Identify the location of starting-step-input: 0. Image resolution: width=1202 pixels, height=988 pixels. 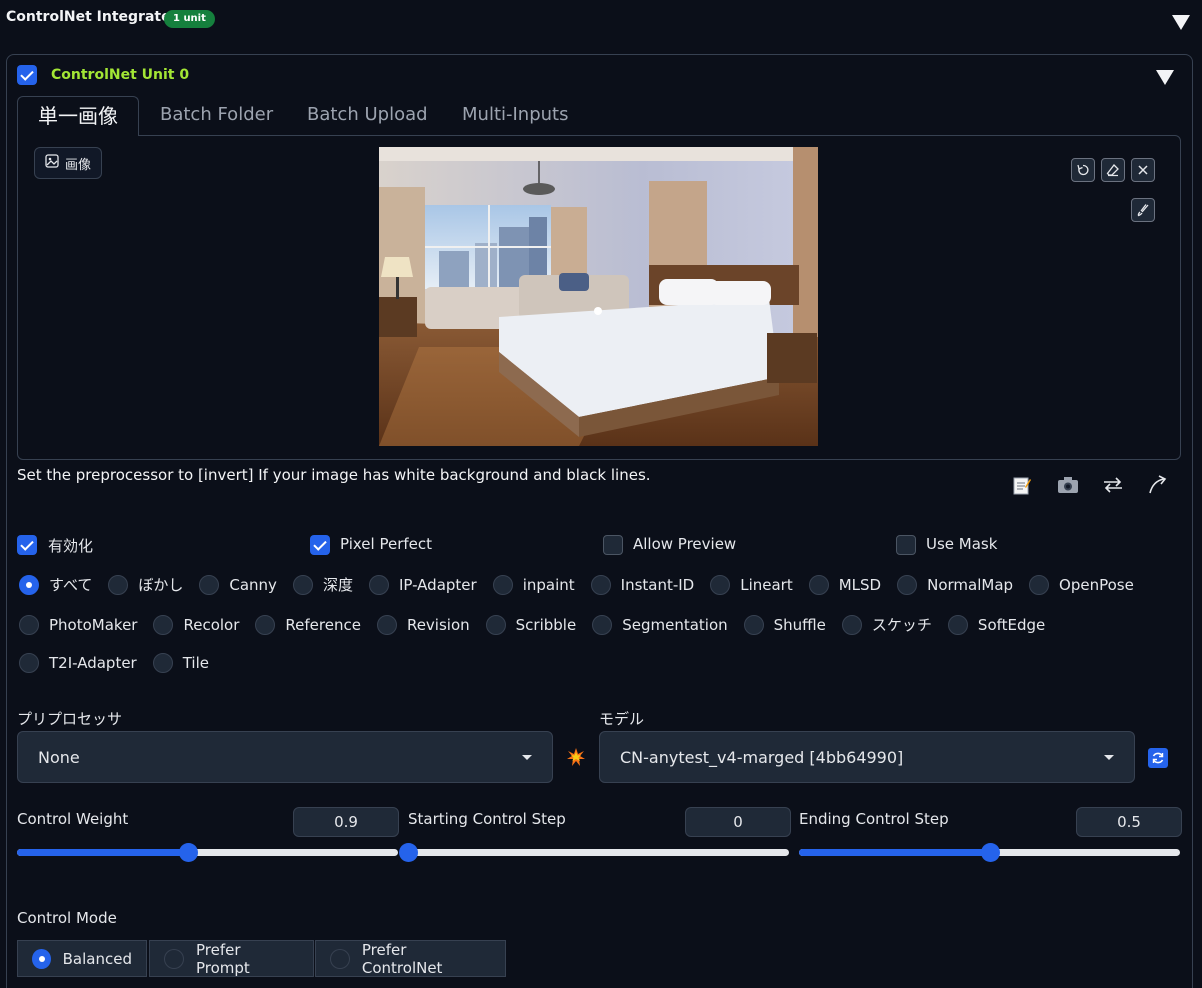
(738, 822).